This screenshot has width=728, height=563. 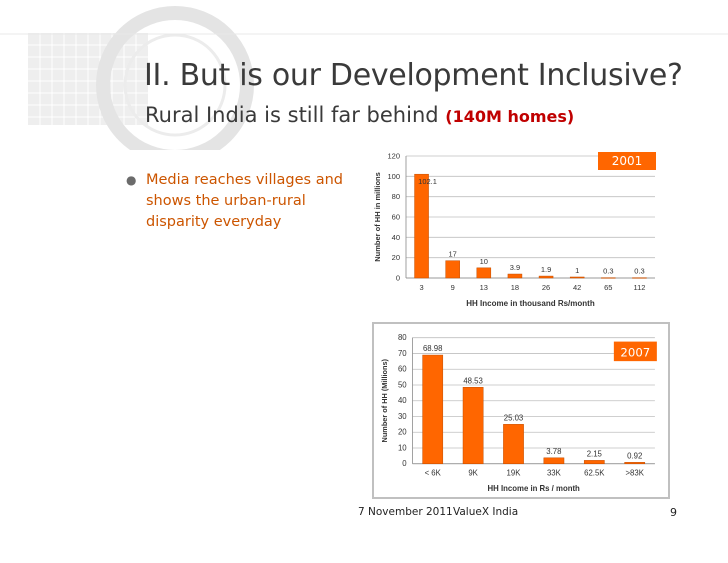 What do you see at coordinates (553, 451) in the screenshot?
I see `data-label: 3.78` at bounding box center [553, 451].